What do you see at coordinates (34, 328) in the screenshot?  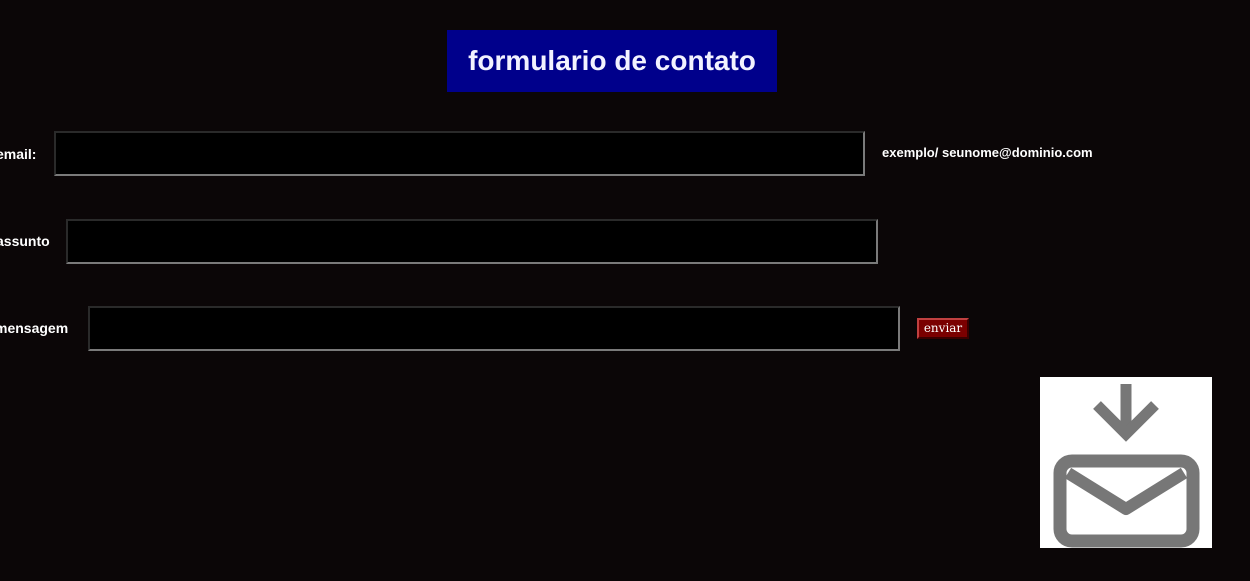 I see `message-label: mensagem` at bounding box center [34, 328].